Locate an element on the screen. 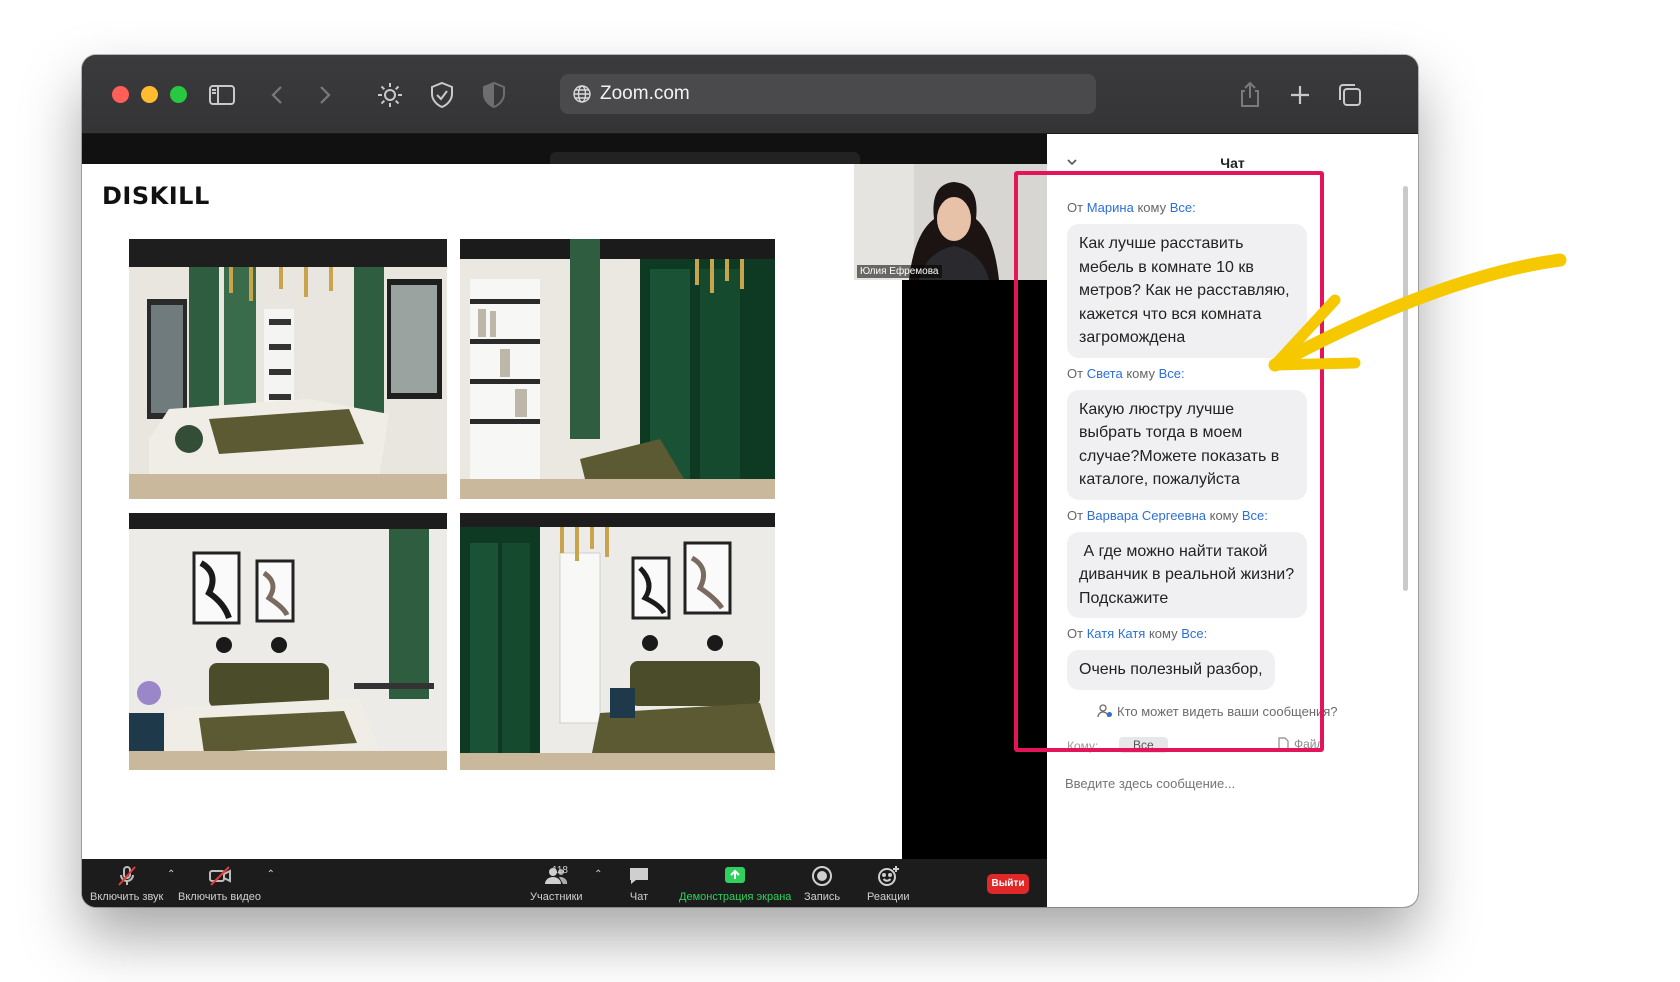 The image size is (1680, 982). speaker-name-label: Юлия Ефремова is located at coordinates (899, 271).